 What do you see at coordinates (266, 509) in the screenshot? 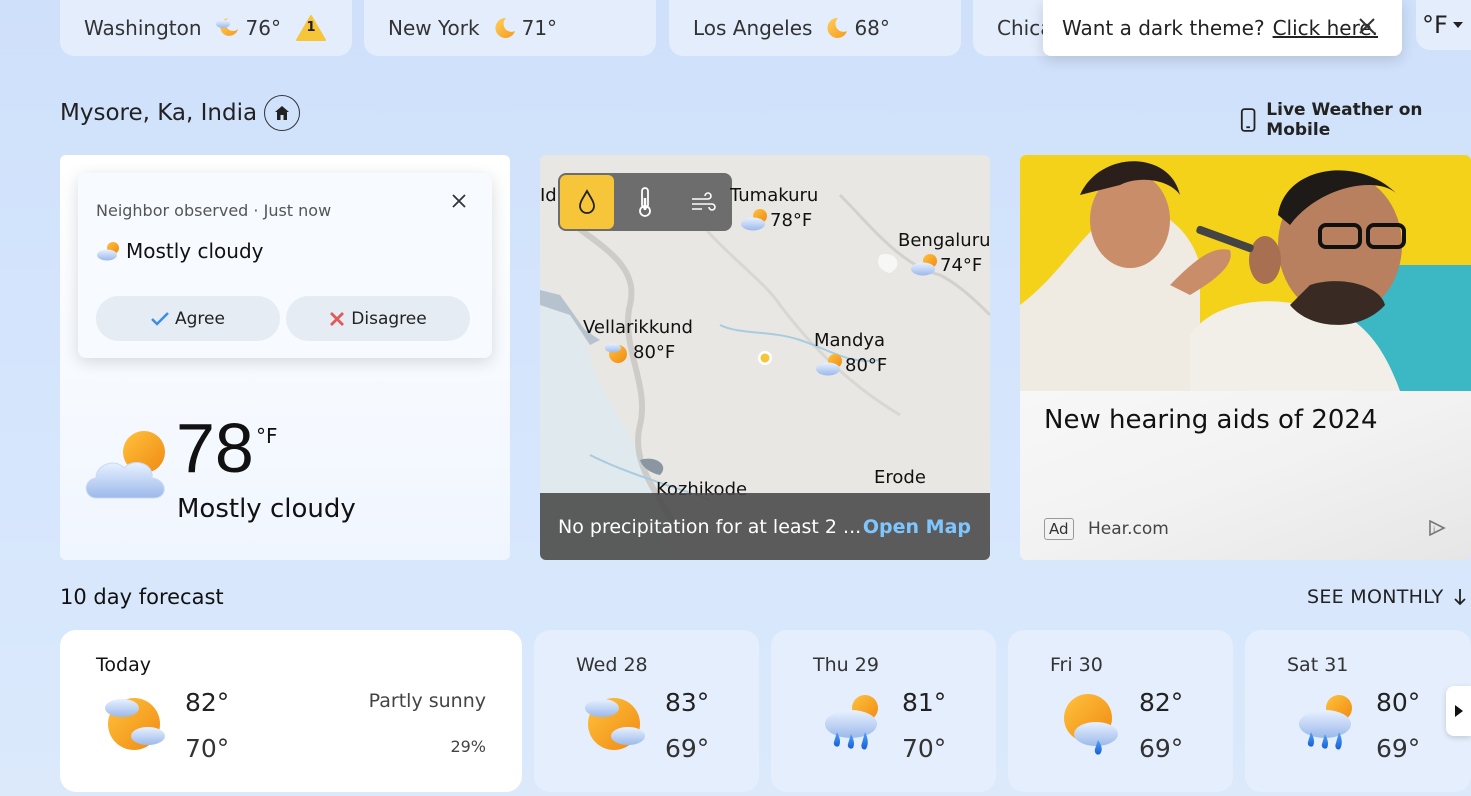
I see `current-condition: Mostly cloudy` at bounding box center [266, 509].